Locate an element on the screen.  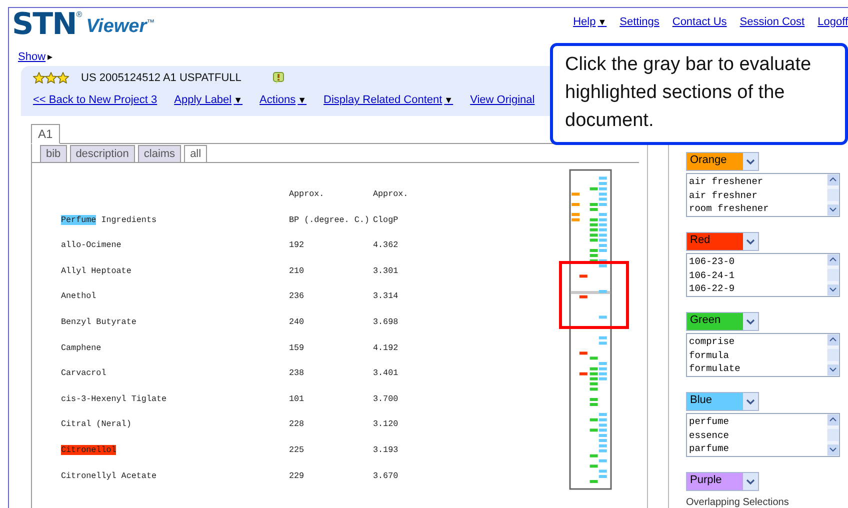
color-select: Red is located at coordinates (722, 241).